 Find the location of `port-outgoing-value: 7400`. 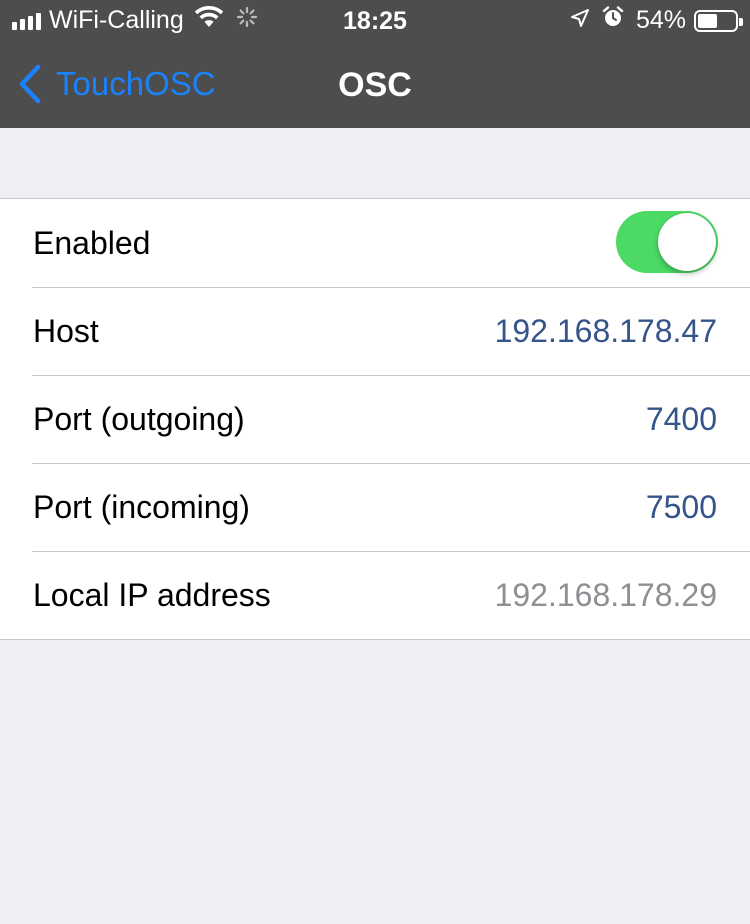

port-outgoing-value: 7400 is located at coordinates (681, 419).